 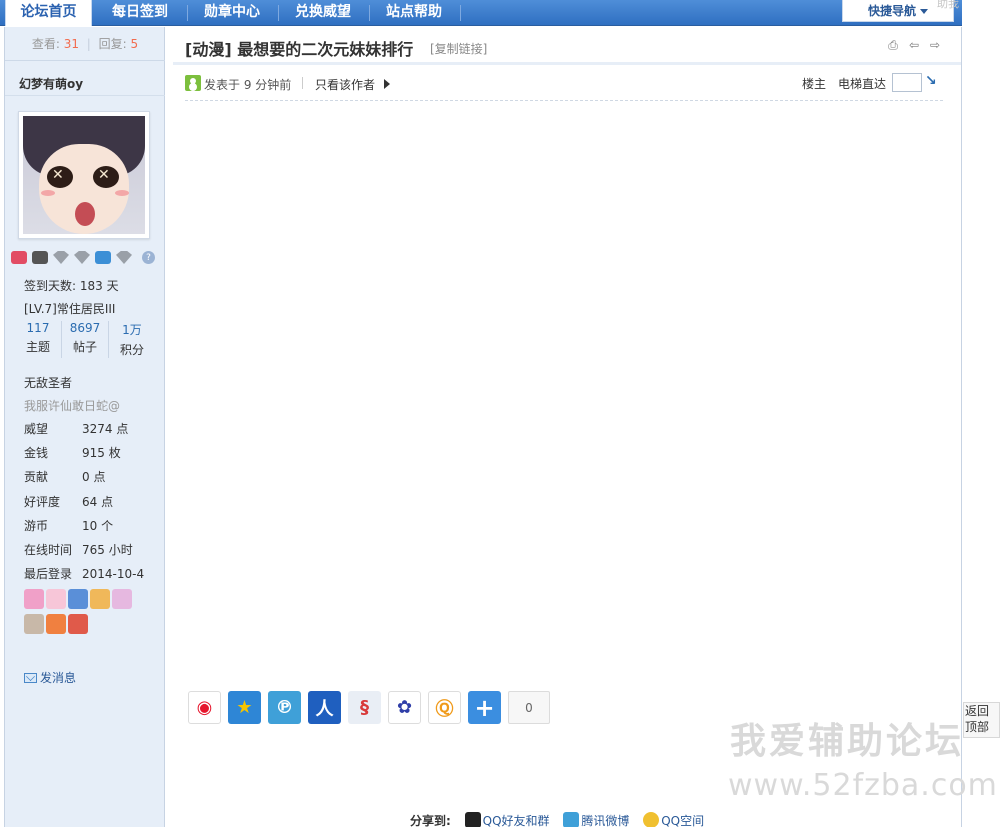 What do you see at coordinates (364, 707) in the screenshot?
I see `kaixin-icon: §` at bounding box center [364, 707].